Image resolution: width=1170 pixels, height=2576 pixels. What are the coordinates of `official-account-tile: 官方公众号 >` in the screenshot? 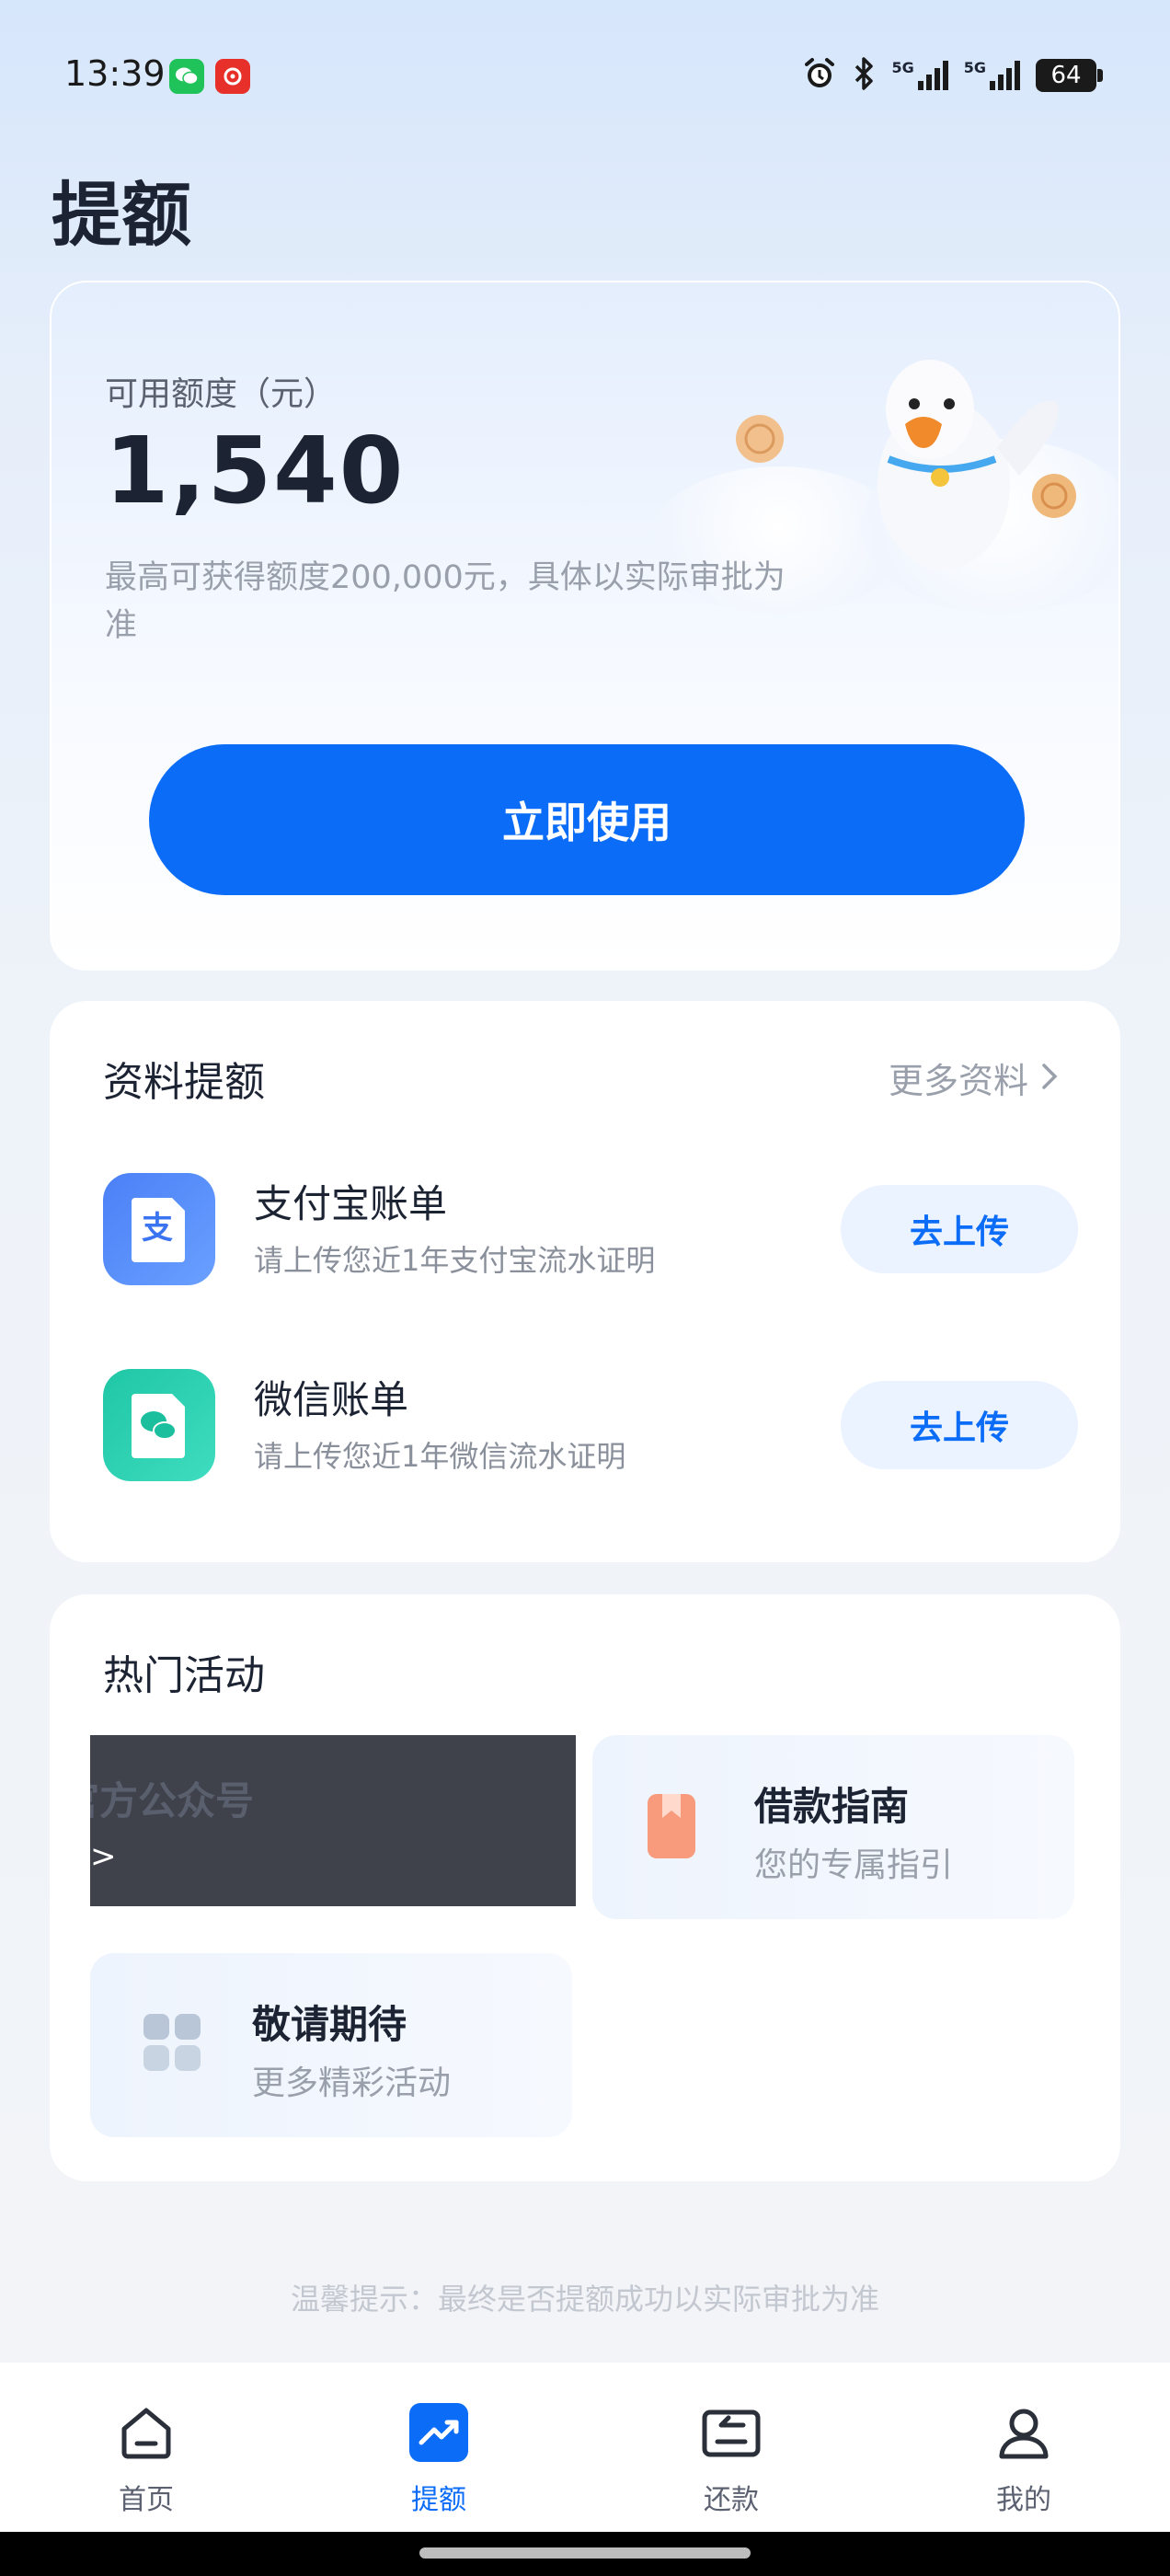 It's located at (333, 1820).